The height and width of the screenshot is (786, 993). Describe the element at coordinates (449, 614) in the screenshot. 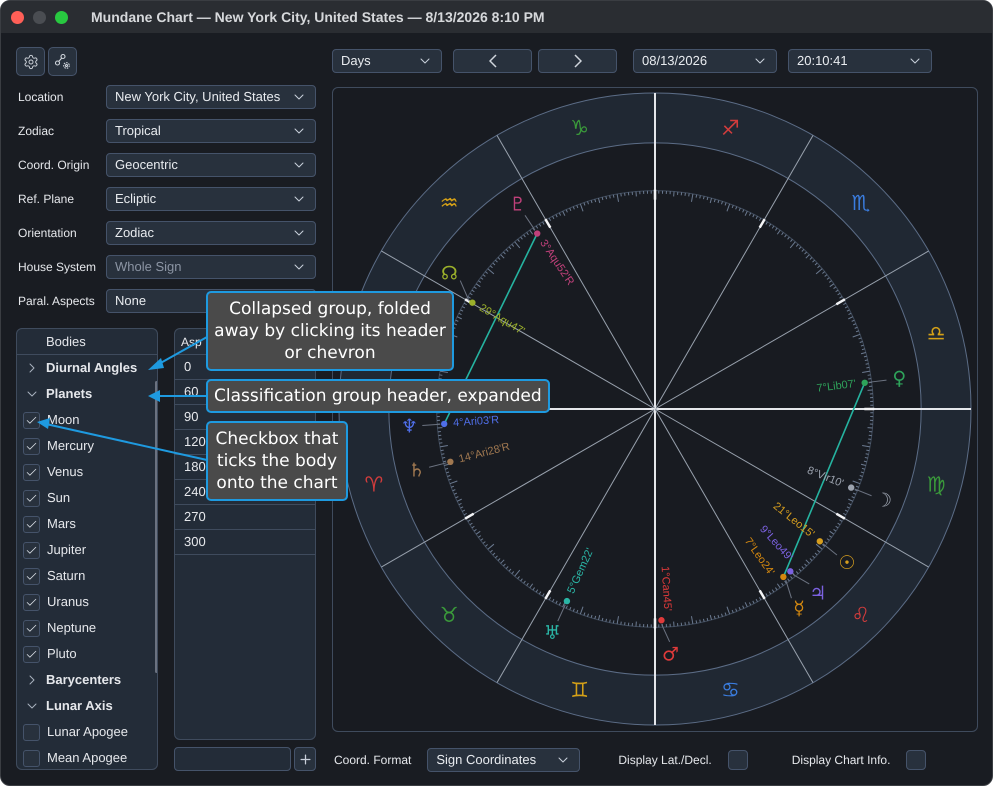

I see `zodiac-sign-glyph: ♉` at that location.